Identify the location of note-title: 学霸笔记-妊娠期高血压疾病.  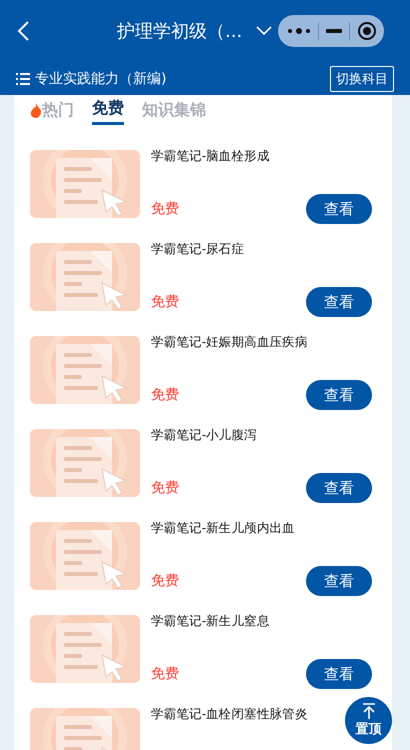
(229, 342).